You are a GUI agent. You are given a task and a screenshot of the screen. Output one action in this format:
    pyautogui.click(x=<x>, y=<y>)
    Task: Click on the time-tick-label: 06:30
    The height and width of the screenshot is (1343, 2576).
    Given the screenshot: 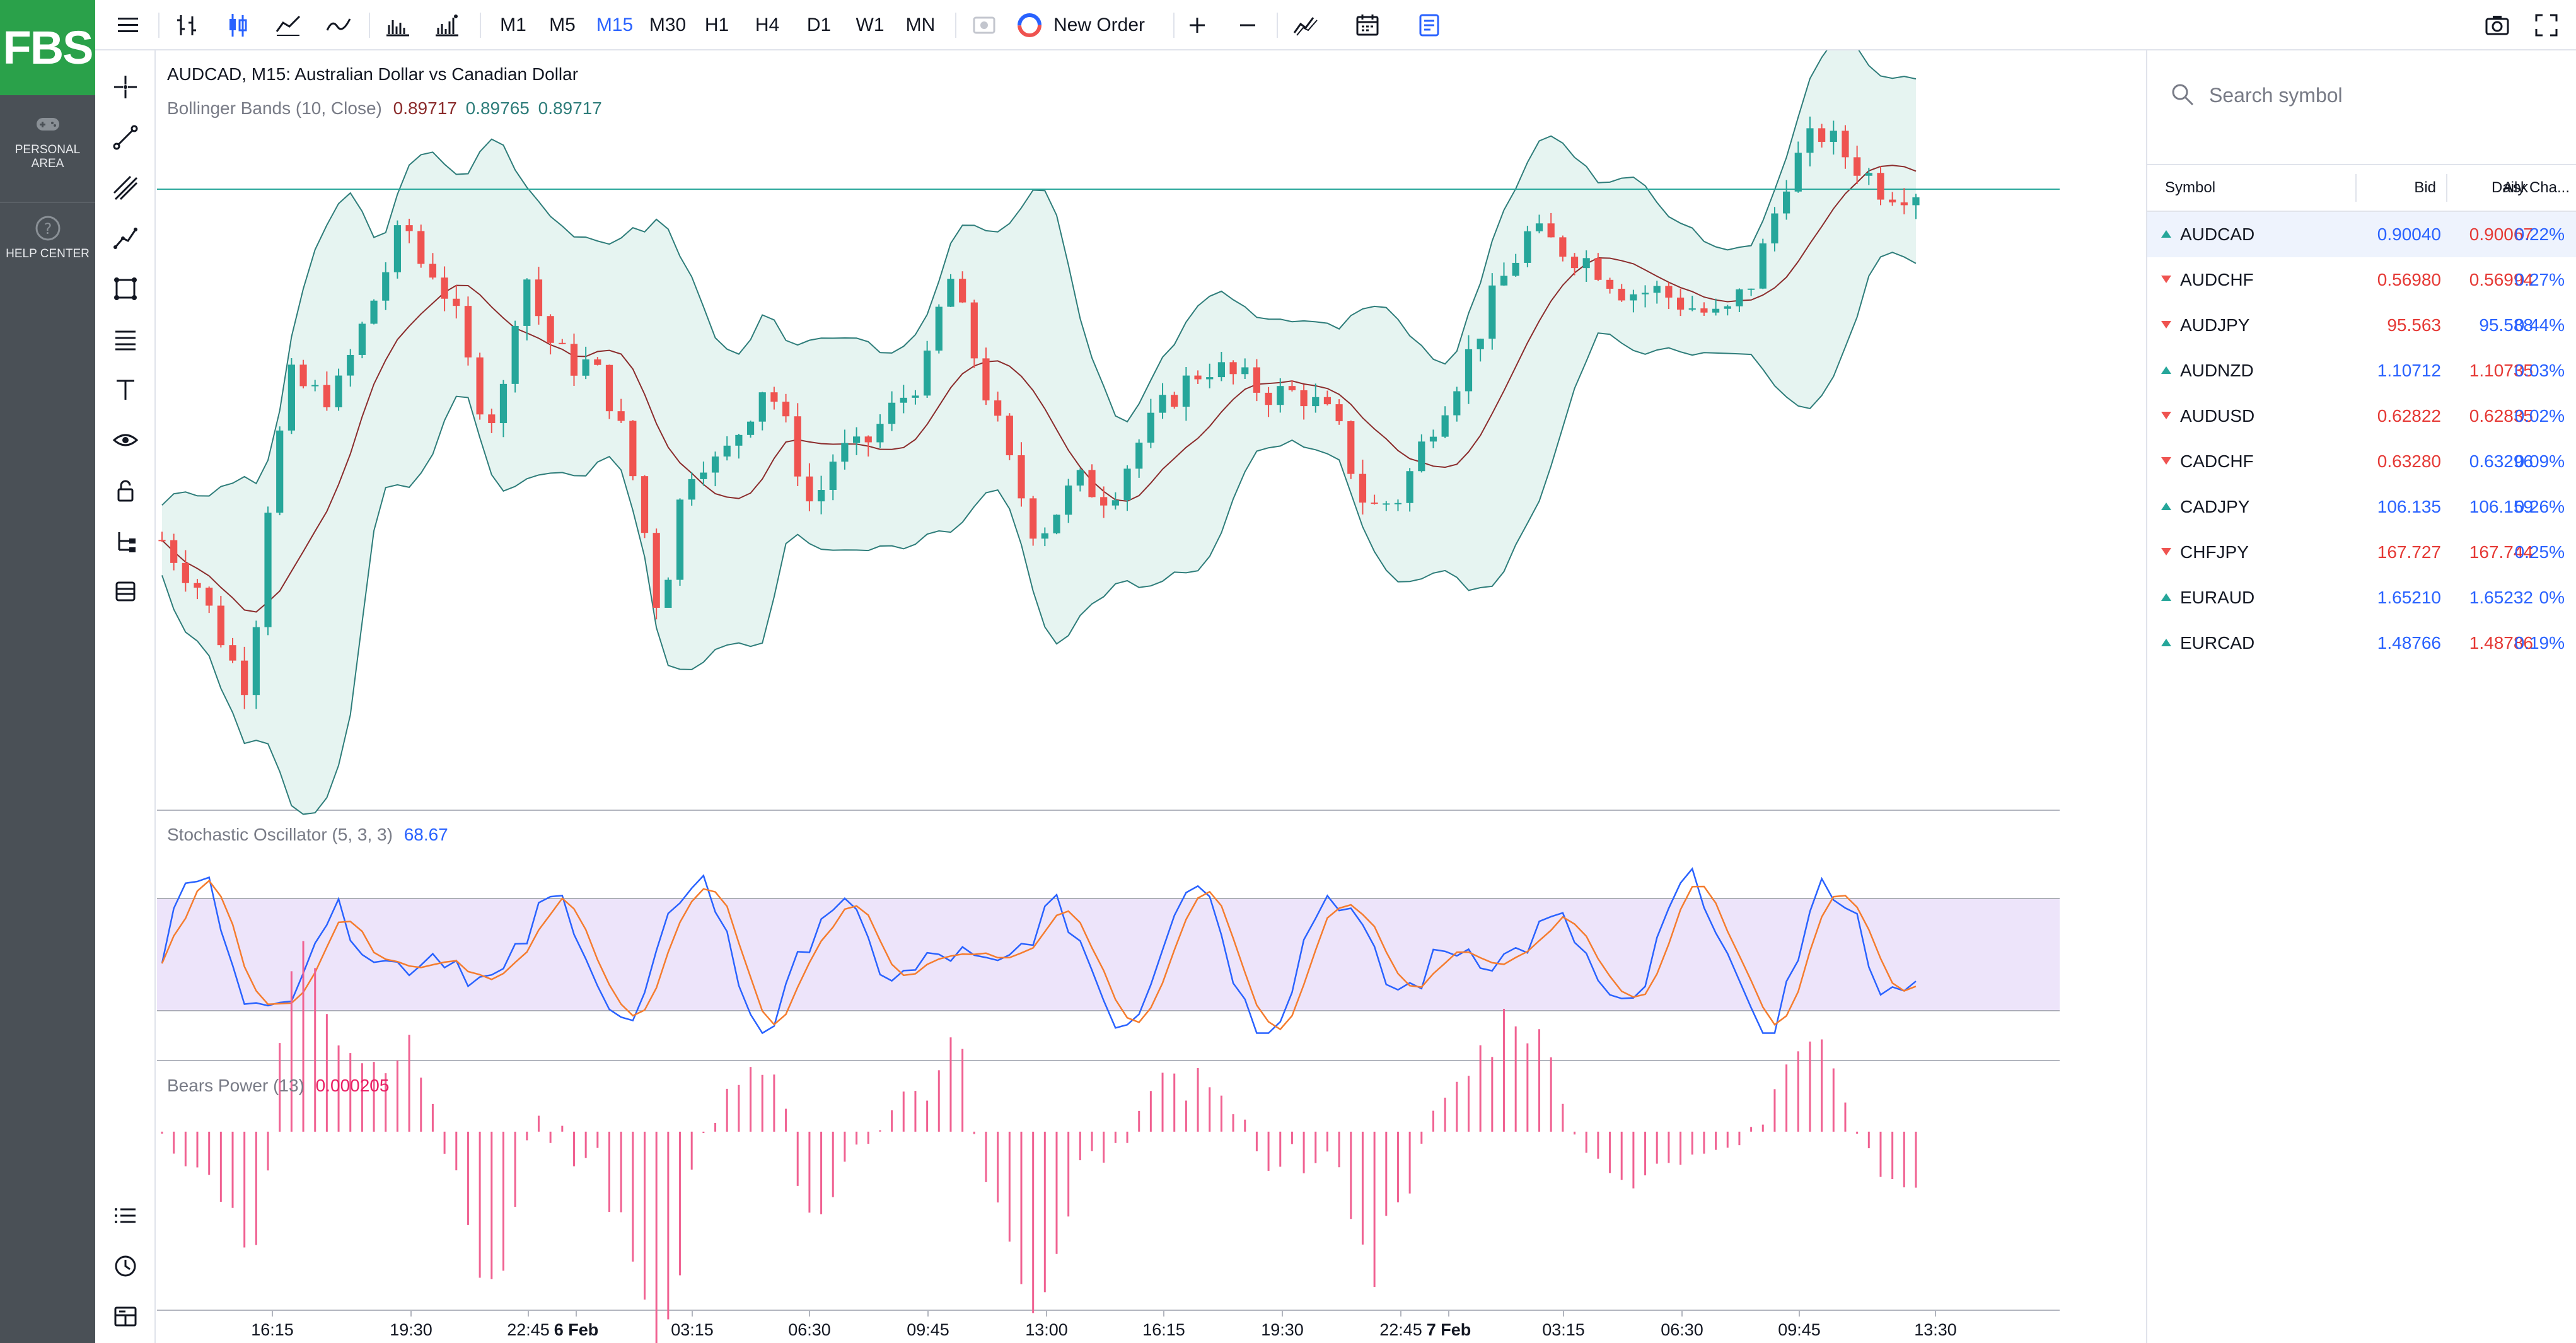 What is the action you would take?
    pyautogui.click(x=809, y=1329)
    